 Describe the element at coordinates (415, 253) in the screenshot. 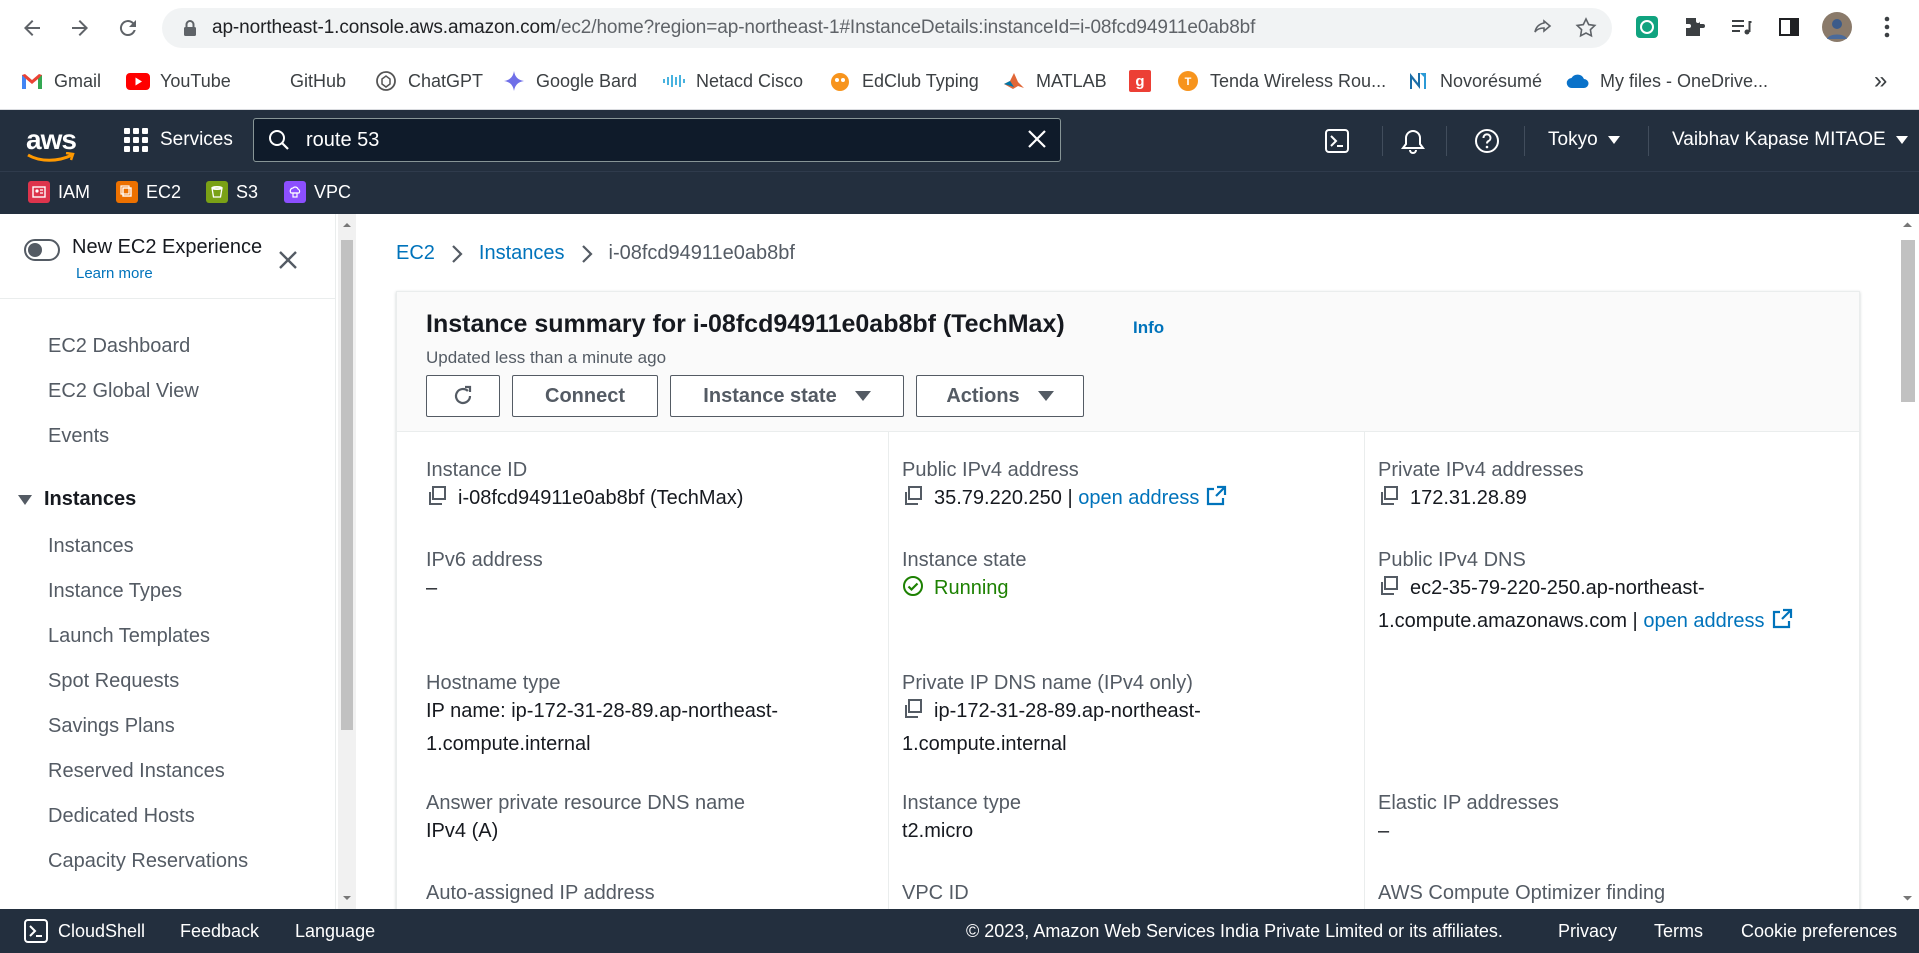

I see `breadcrumb-ec2: EC2` at that location.